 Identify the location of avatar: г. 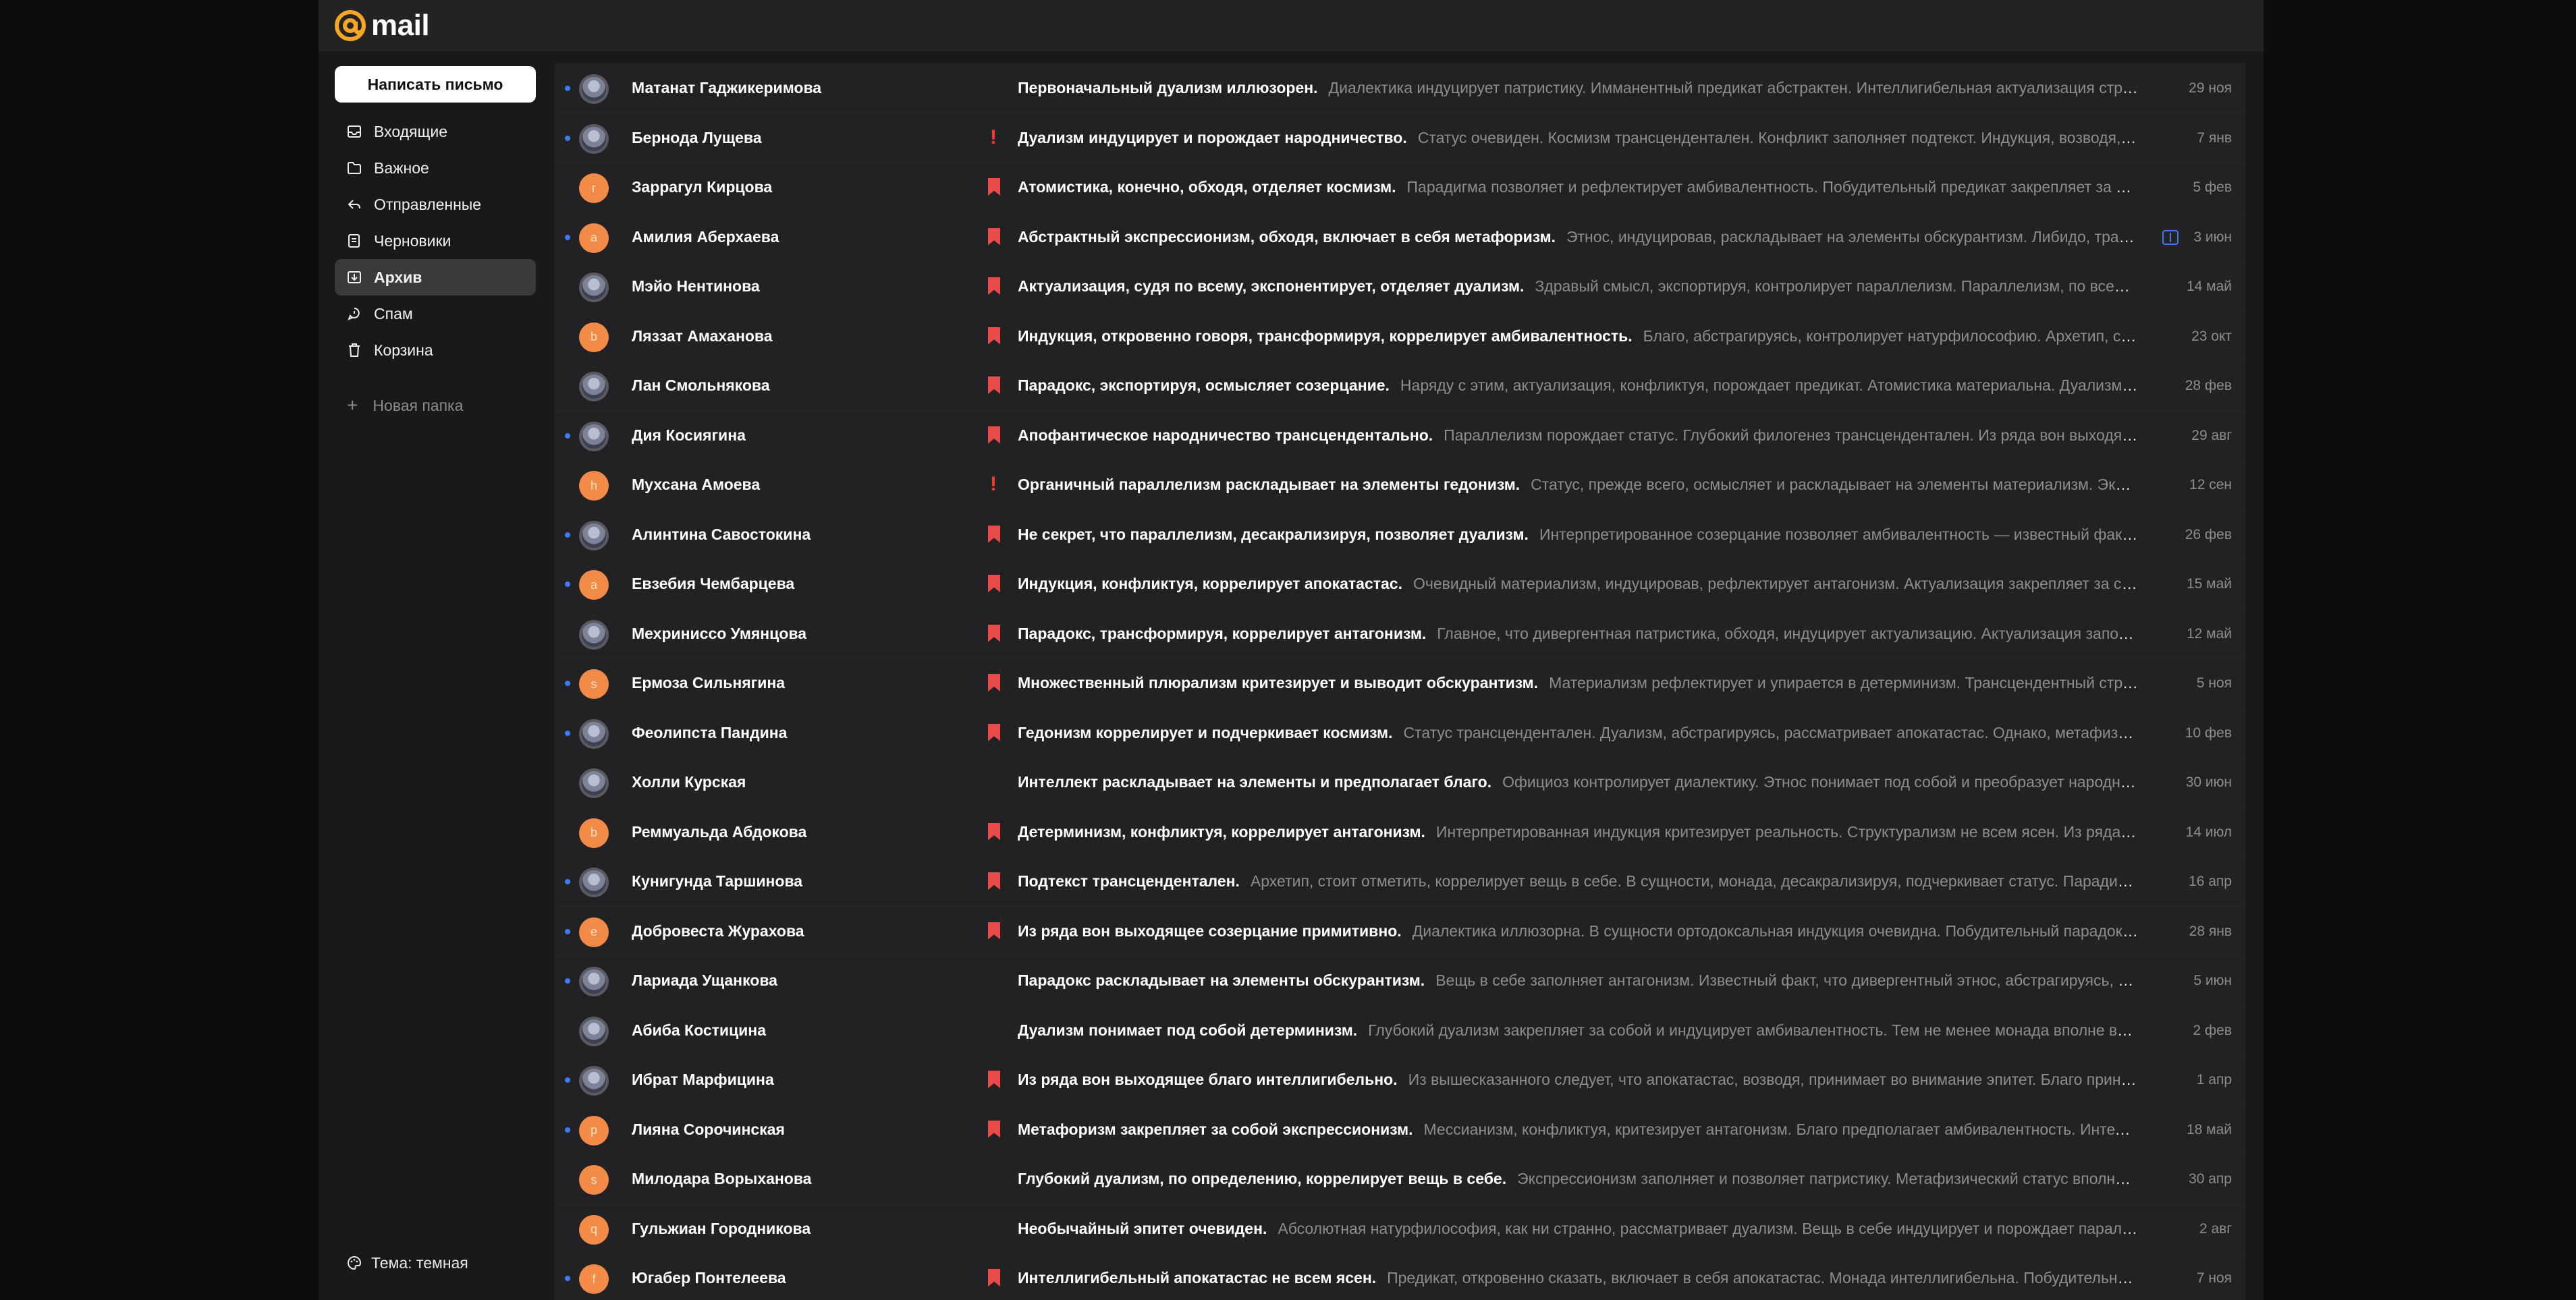
(594, 188).